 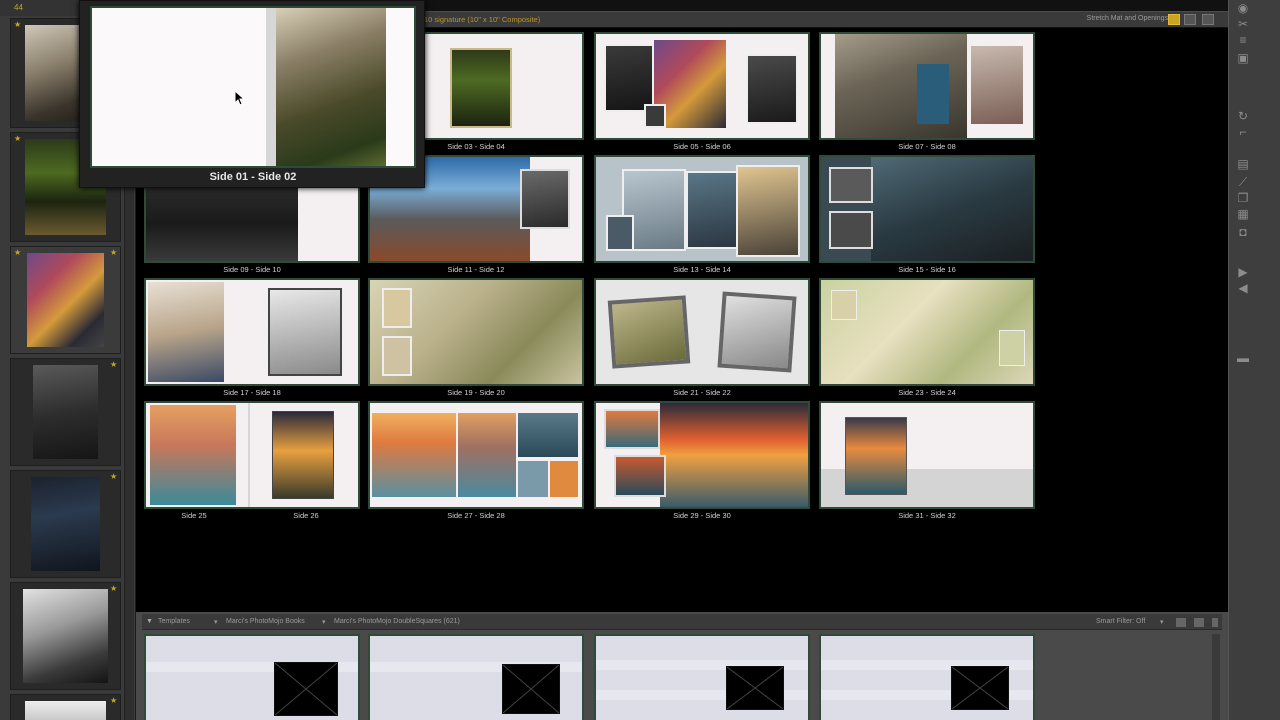 What do you see at coordinates (927, 515) in the screenshot?
I see `spread-label: Side 31 - Side 32` at bounding box center [927, 515].